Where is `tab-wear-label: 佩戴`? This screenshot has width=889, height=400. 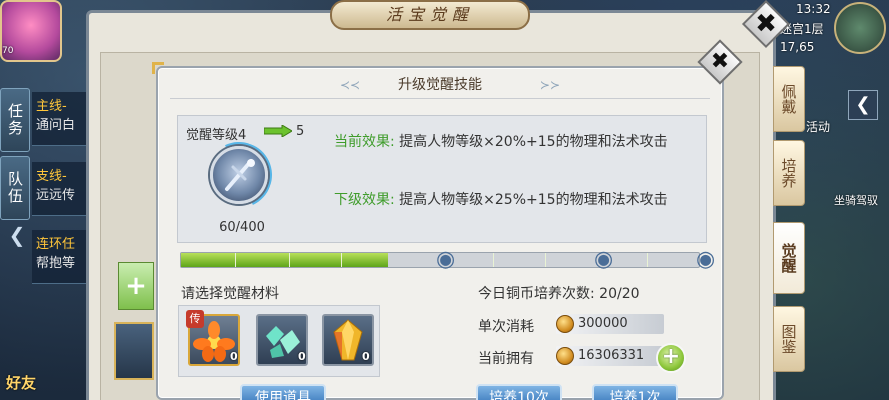 tab-wear-label: 佩戴 is located at coordinates (788, 99).